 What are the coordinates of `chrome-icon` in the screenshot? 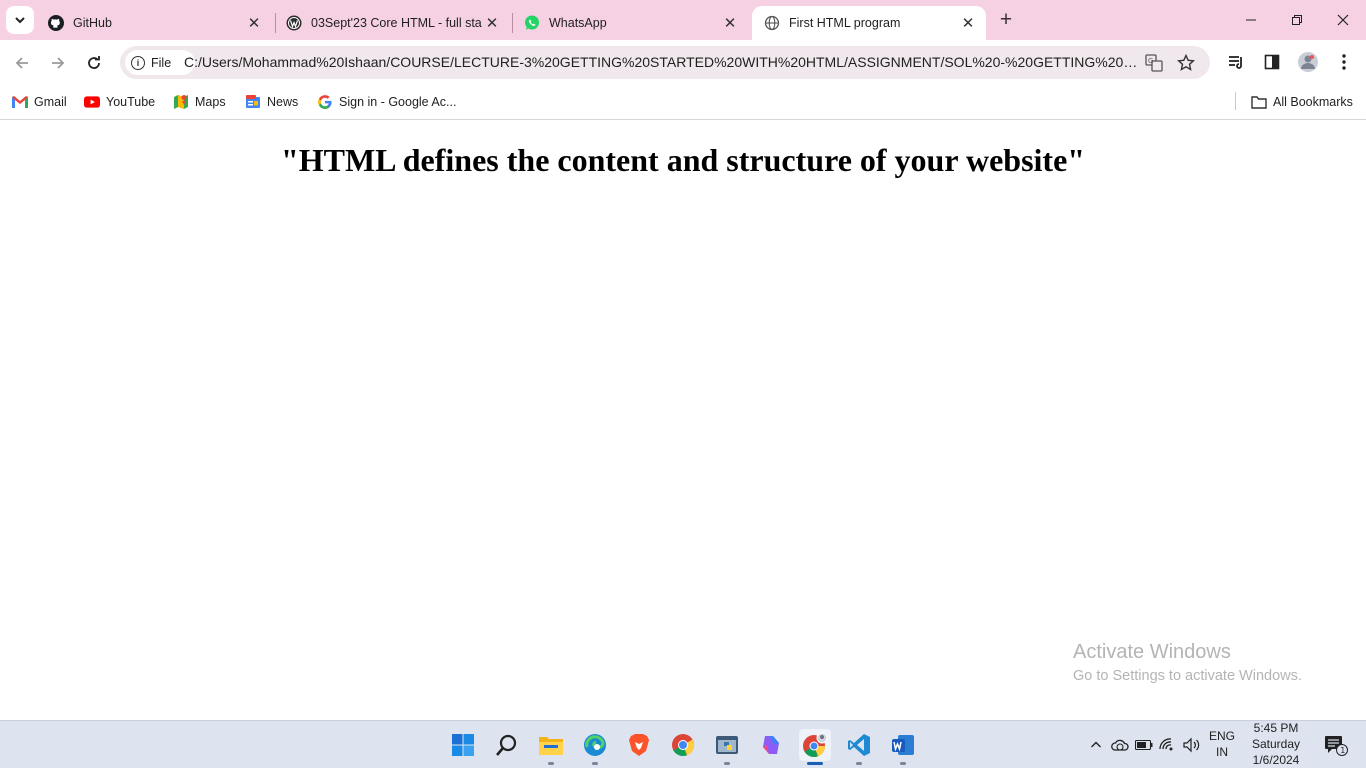 It's located at (683, 745).